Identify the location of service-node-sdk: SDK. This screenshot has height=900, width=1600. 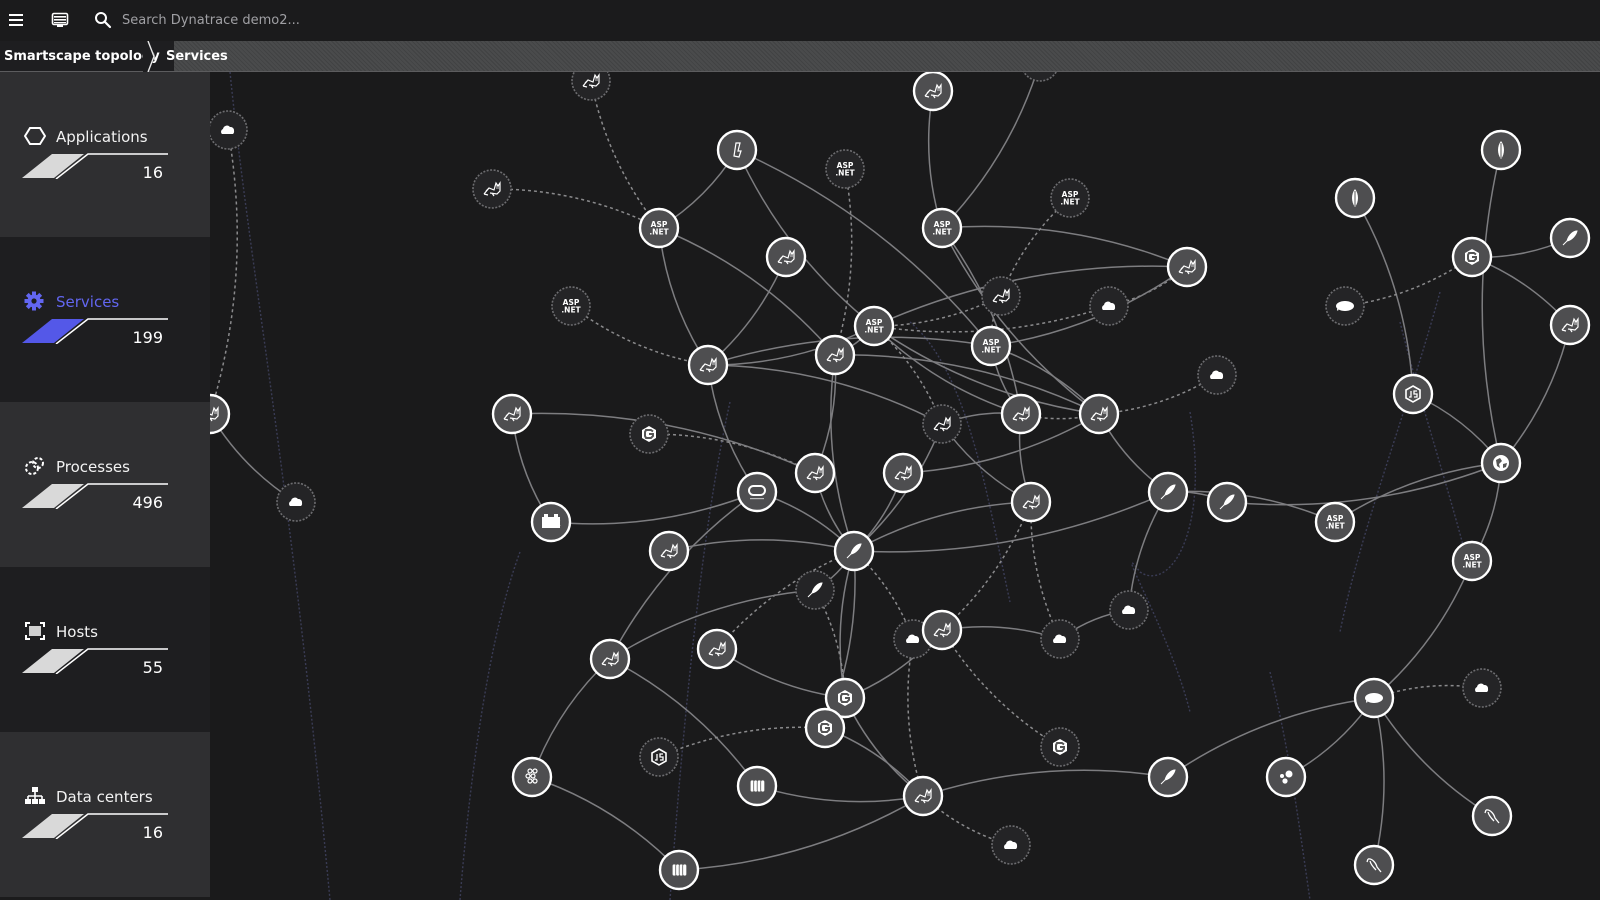
(551, 522).